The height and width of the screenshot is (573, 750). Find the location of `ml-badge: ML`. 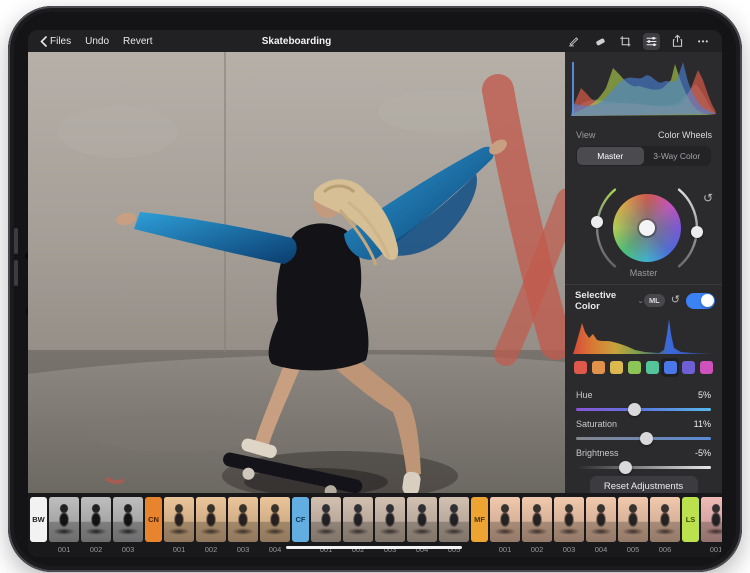

ml-badge: ML is located at coordinates (654, 300).